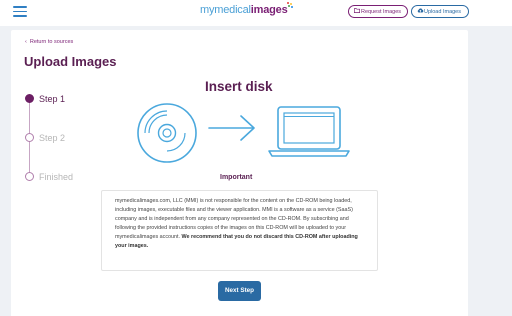 The width and height of the screenshot is (512, 316). Describe the element at coordinates (29, 137) in the screenshot. I see `step-2-dot-icon` at that location.